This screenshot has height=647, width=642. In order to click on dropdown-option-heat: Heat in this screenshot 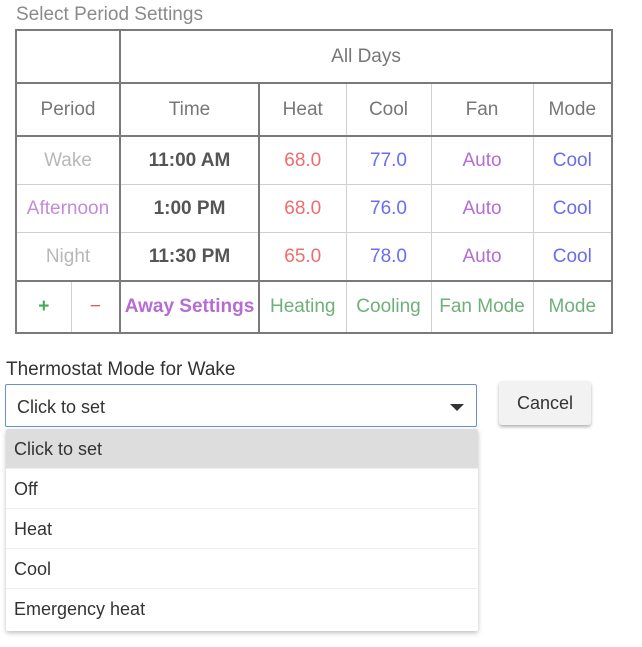, I will do `click(242, 529)`.